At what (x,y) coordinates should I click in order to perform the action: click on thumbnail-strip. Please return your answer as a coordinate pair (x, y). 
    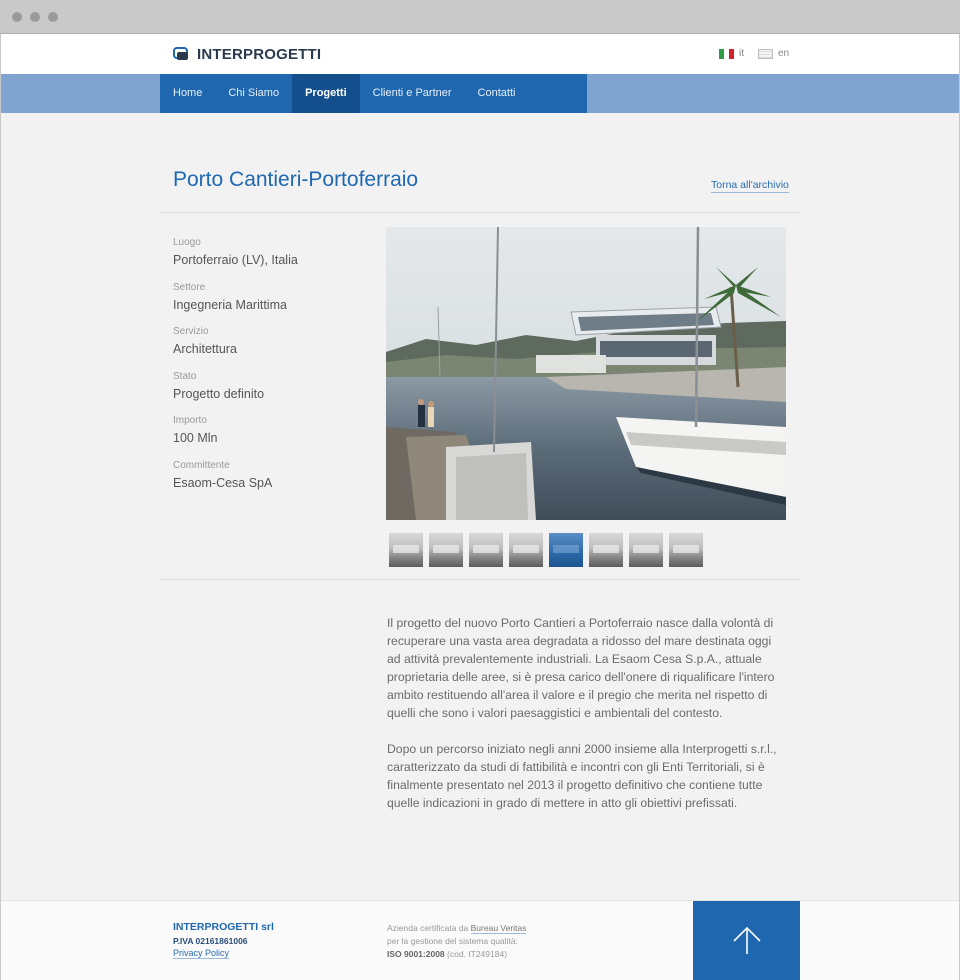
    Looking at the image, I should click on (549, 550).